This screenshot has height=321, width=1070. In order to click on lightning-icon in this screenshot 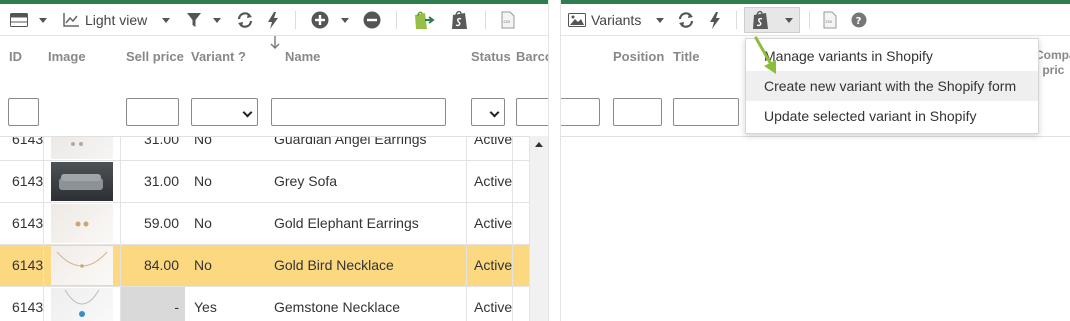, I will do `click(715, 20)`.